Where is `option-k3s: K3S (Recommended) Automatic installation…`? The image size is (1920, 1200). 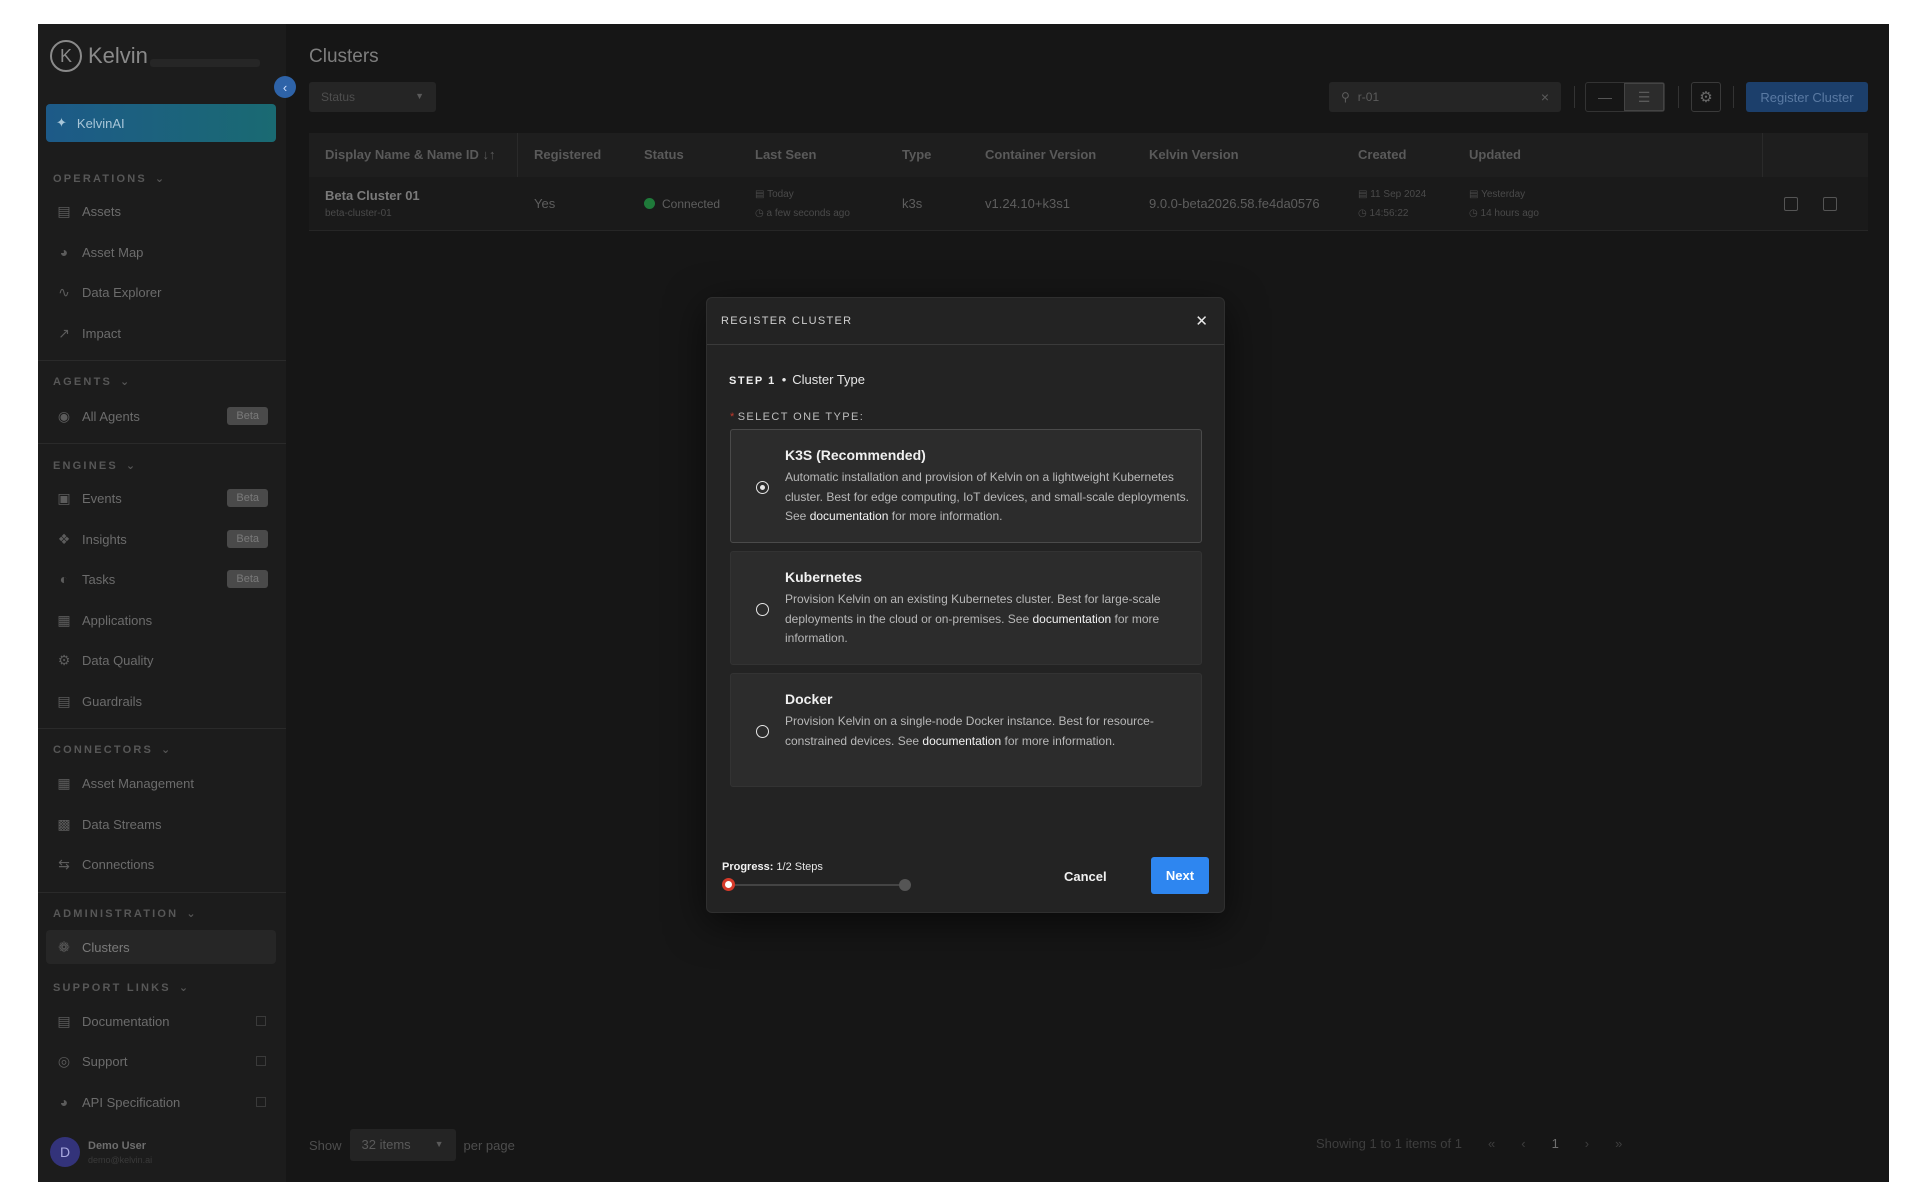
option-k3s: K3S (Recommended) Automatic installation… is located at coordinates (966, 486).